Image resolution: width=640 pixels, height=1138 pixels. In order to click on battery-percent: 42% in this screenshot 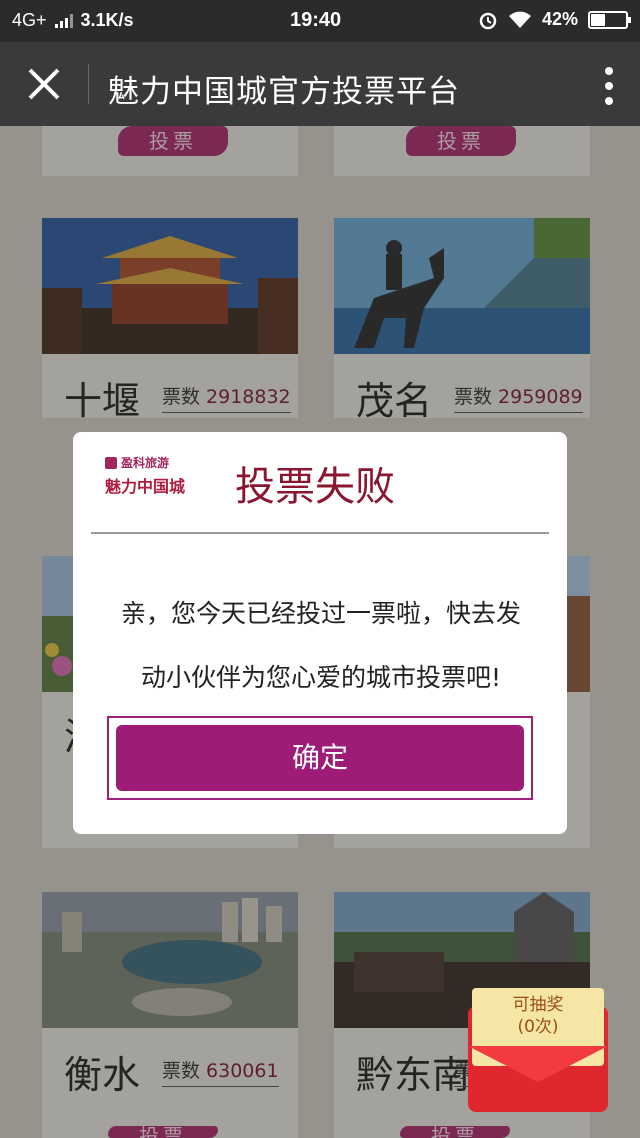, I will do `click(559, 19)`.